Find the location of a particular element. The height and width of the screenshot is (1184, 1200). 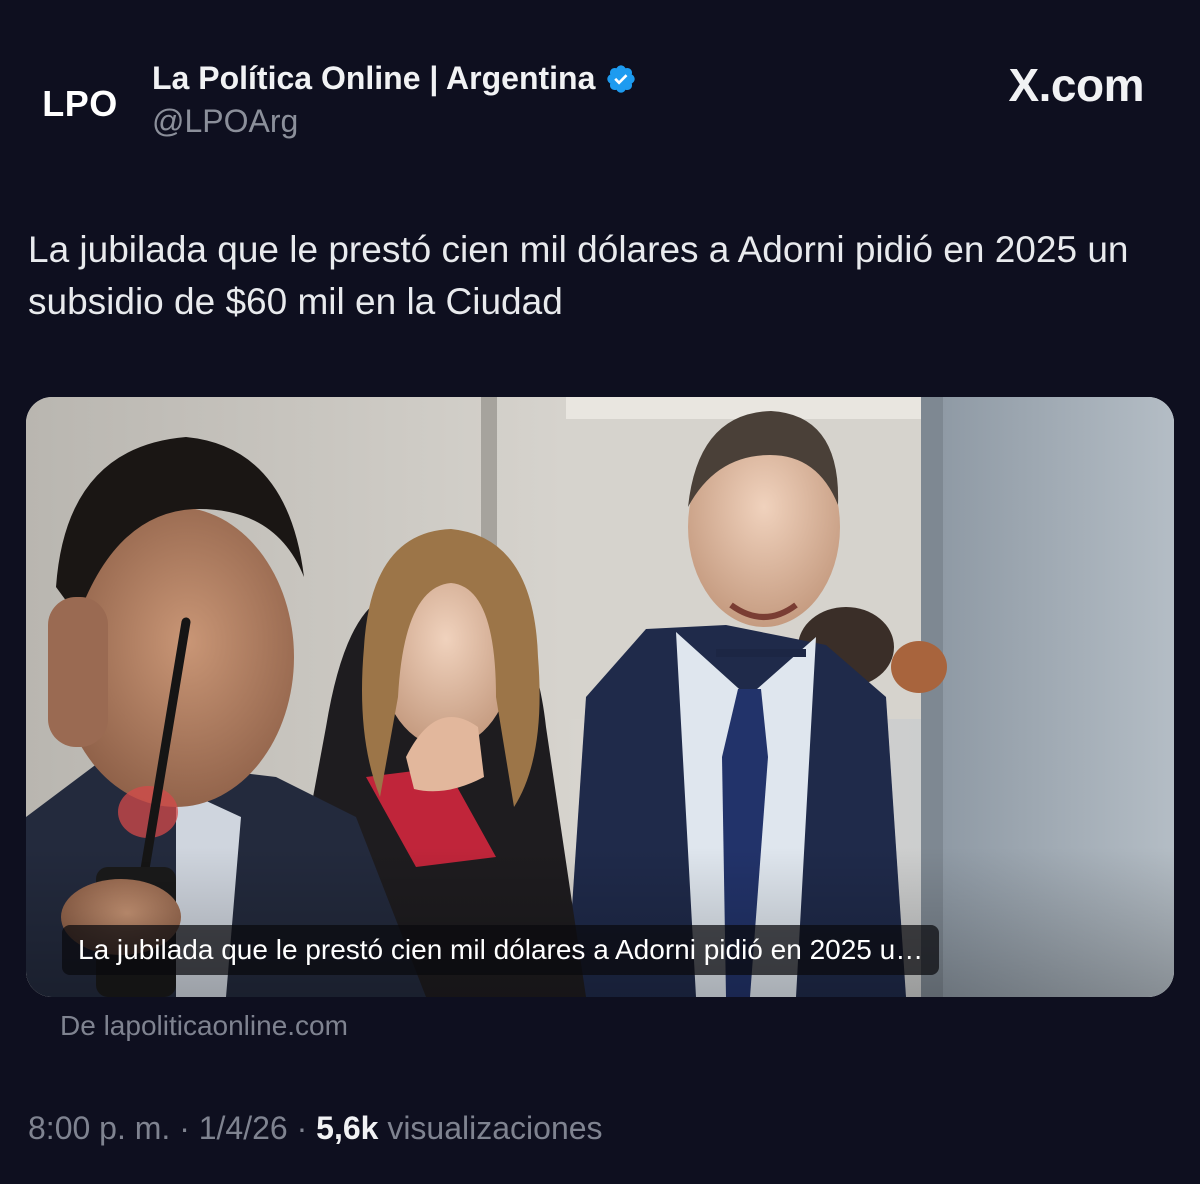

source-domain: lapoliticaonline.com is located at coordinates (226, 1025).